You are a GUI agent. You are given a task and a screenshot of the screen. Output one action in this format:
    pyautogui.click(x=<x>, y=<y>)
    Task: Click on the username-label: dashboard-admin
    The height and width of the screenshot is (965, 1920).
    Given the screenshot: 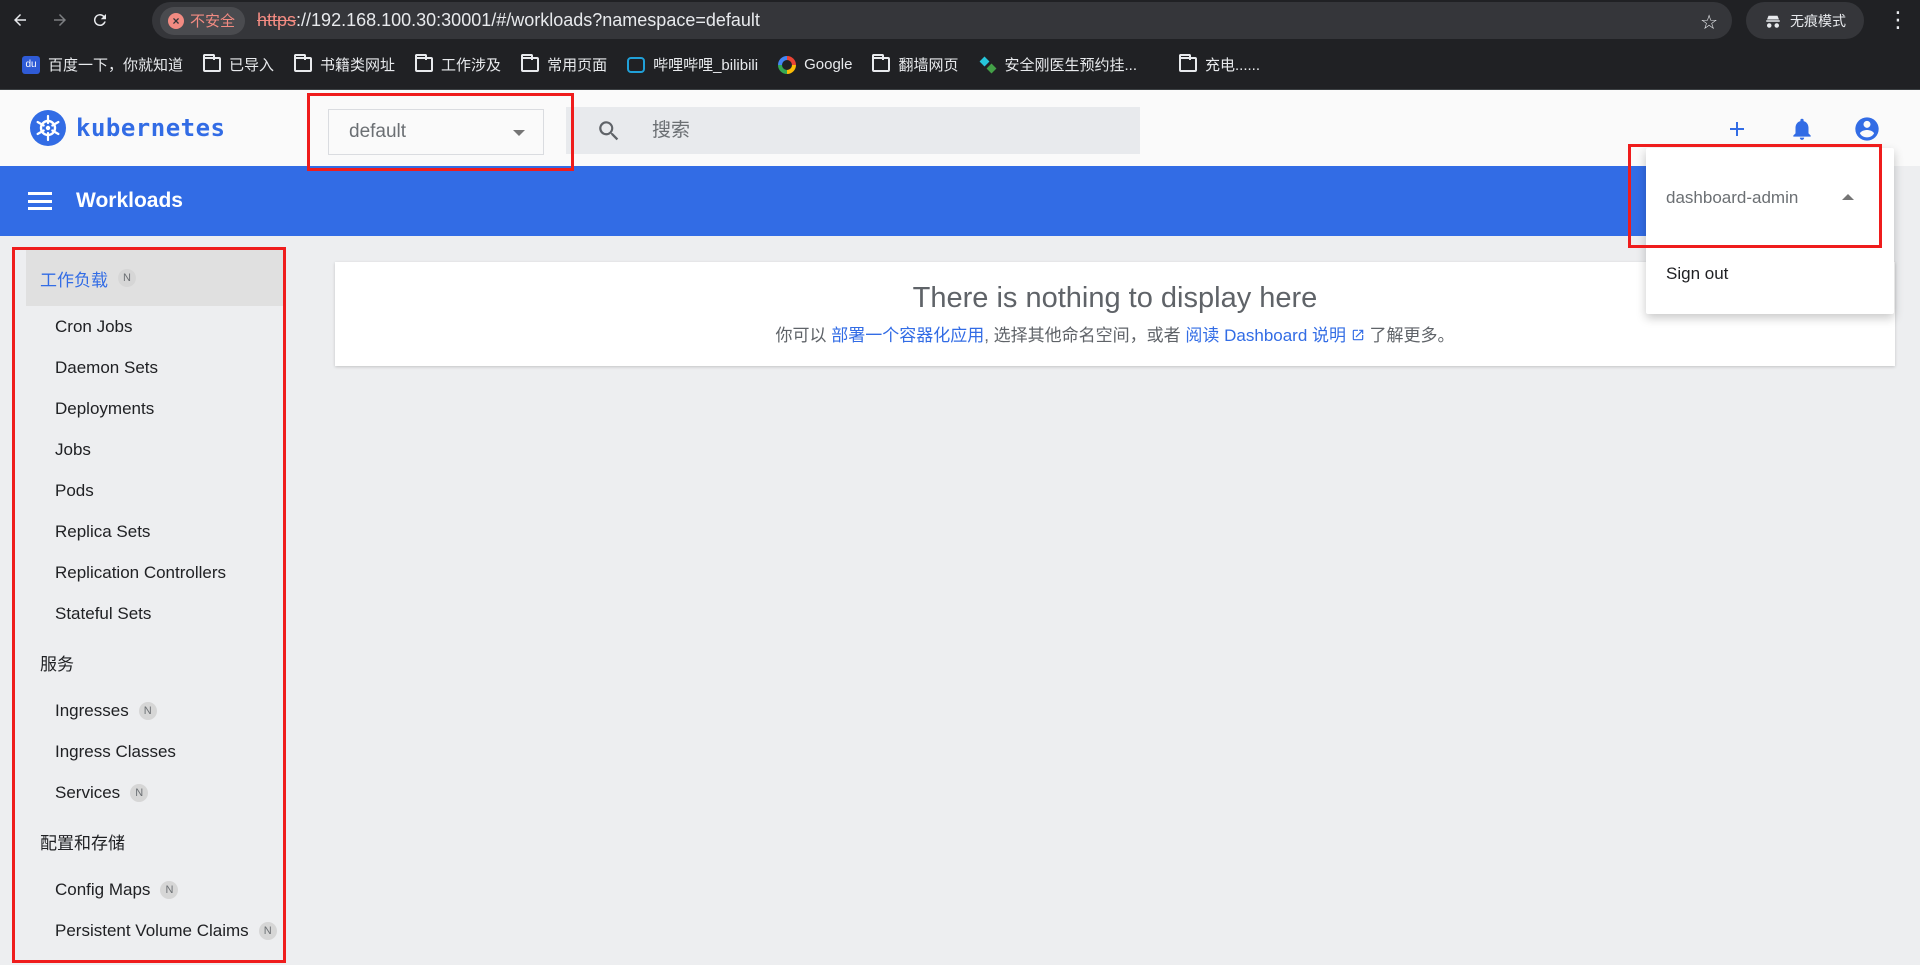 What is the action you would take?
    pyautogui.click(x=1732, y=198)
    